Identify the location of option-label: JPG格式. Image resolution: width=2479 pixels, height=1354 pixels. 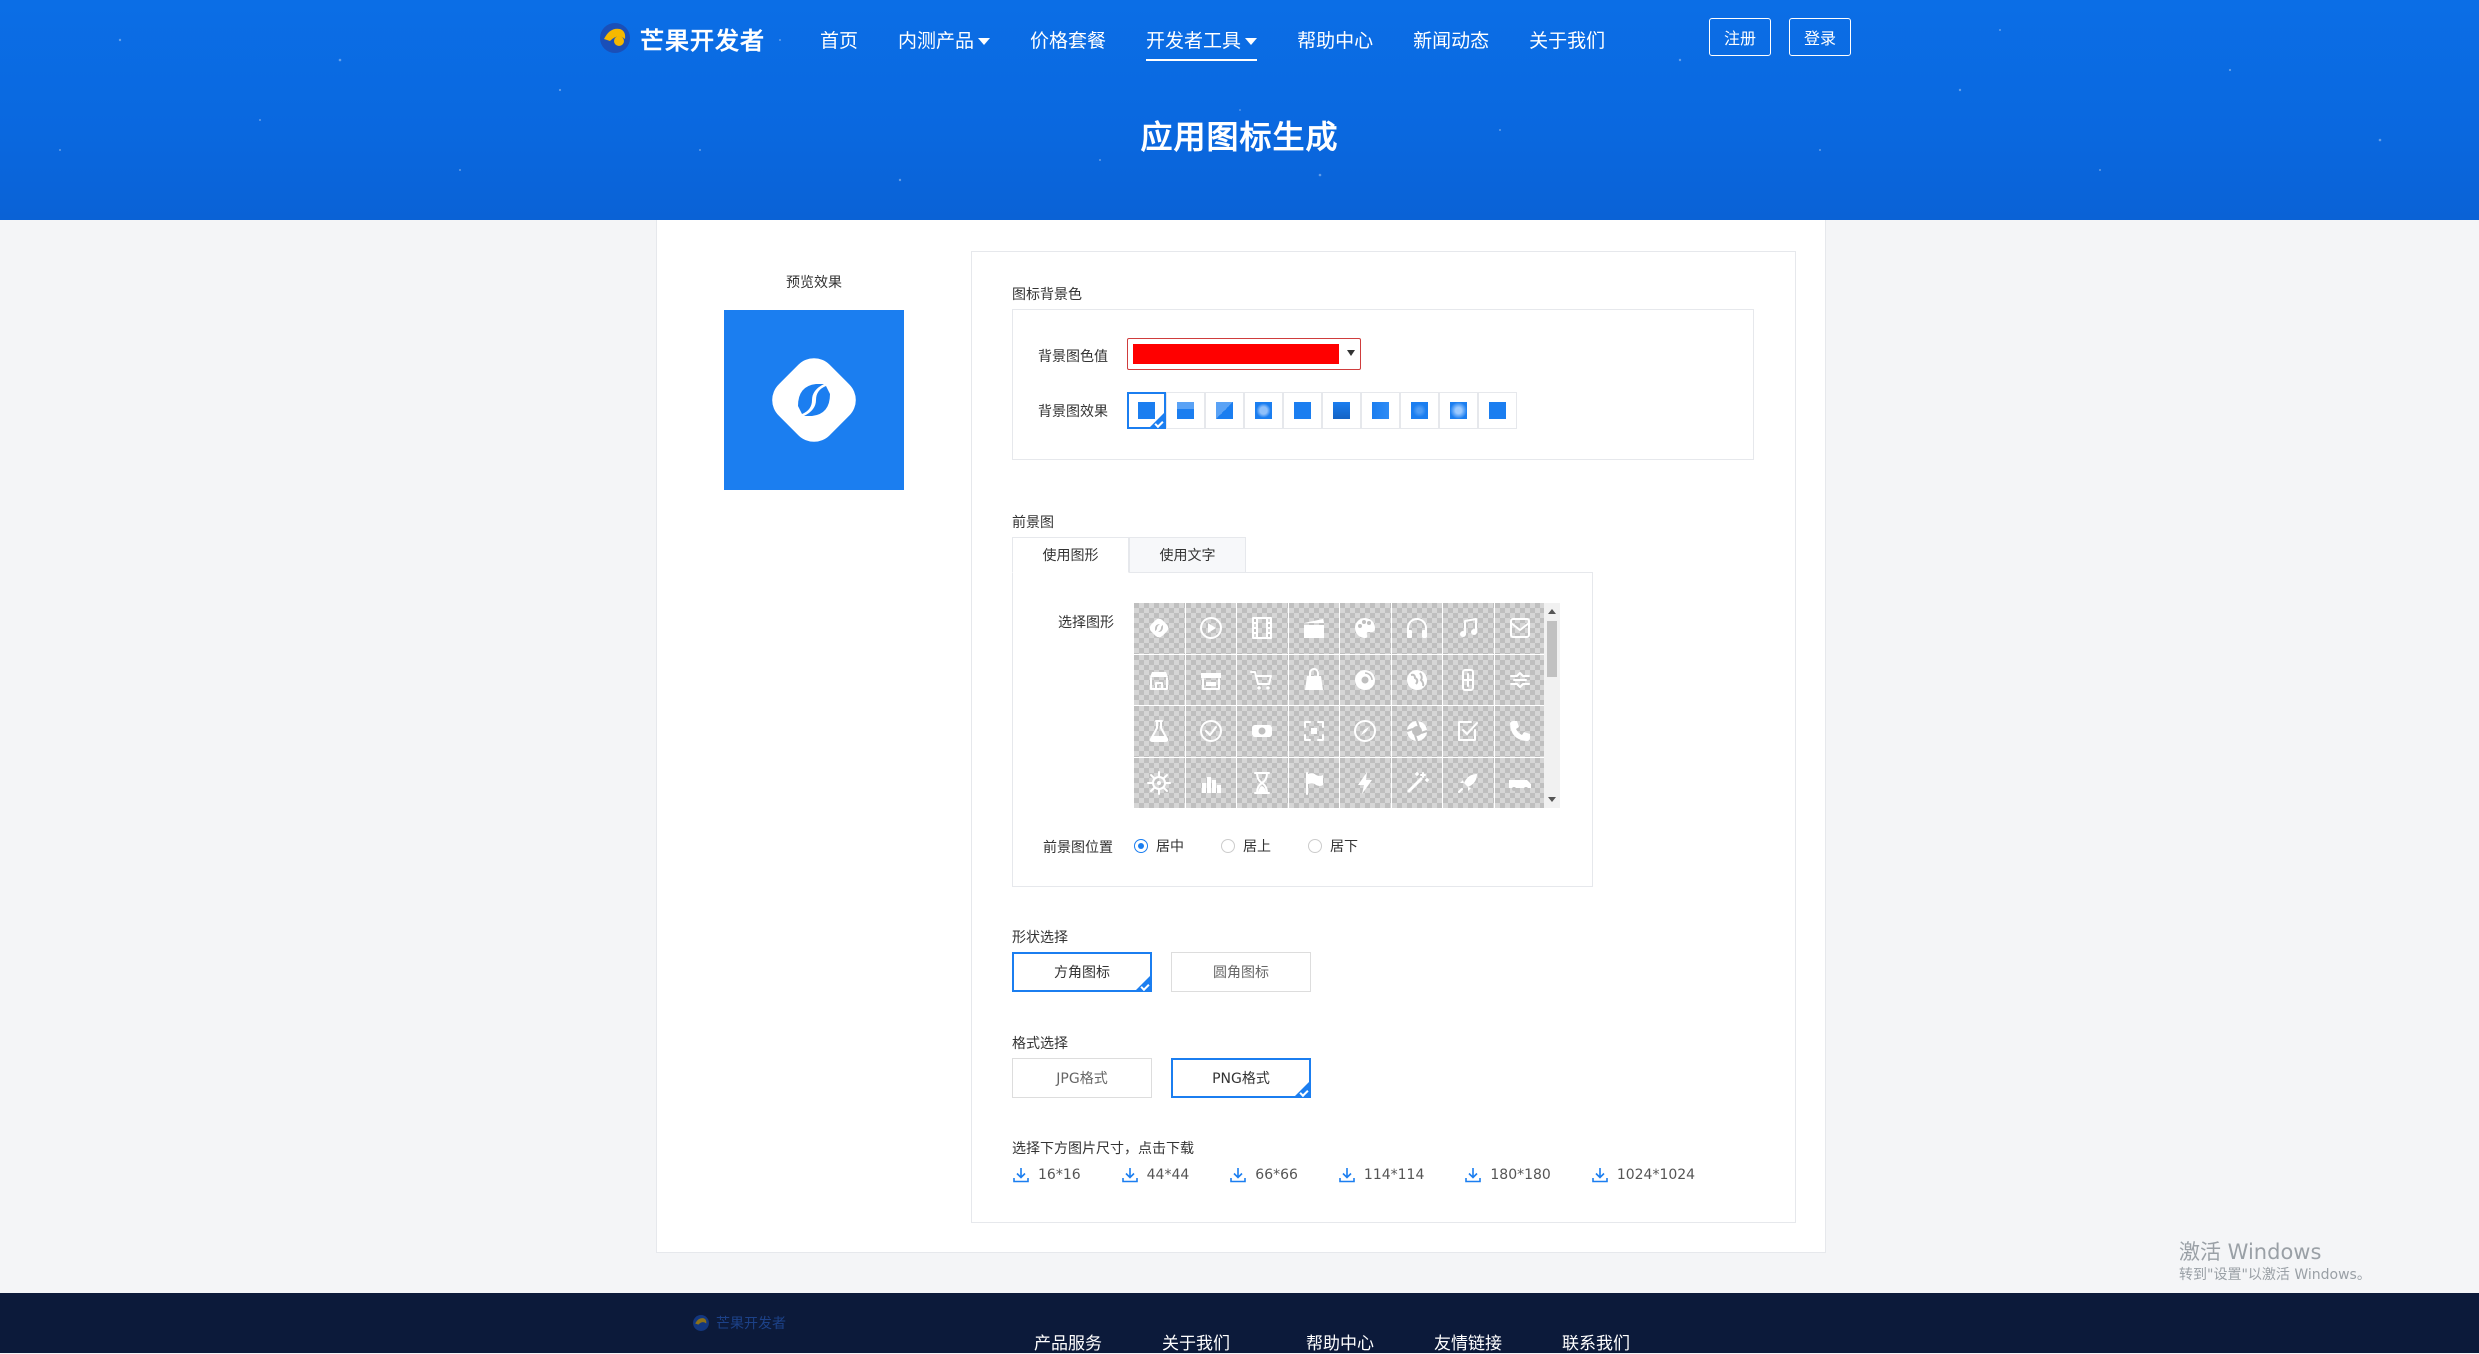
(1082, 1079).